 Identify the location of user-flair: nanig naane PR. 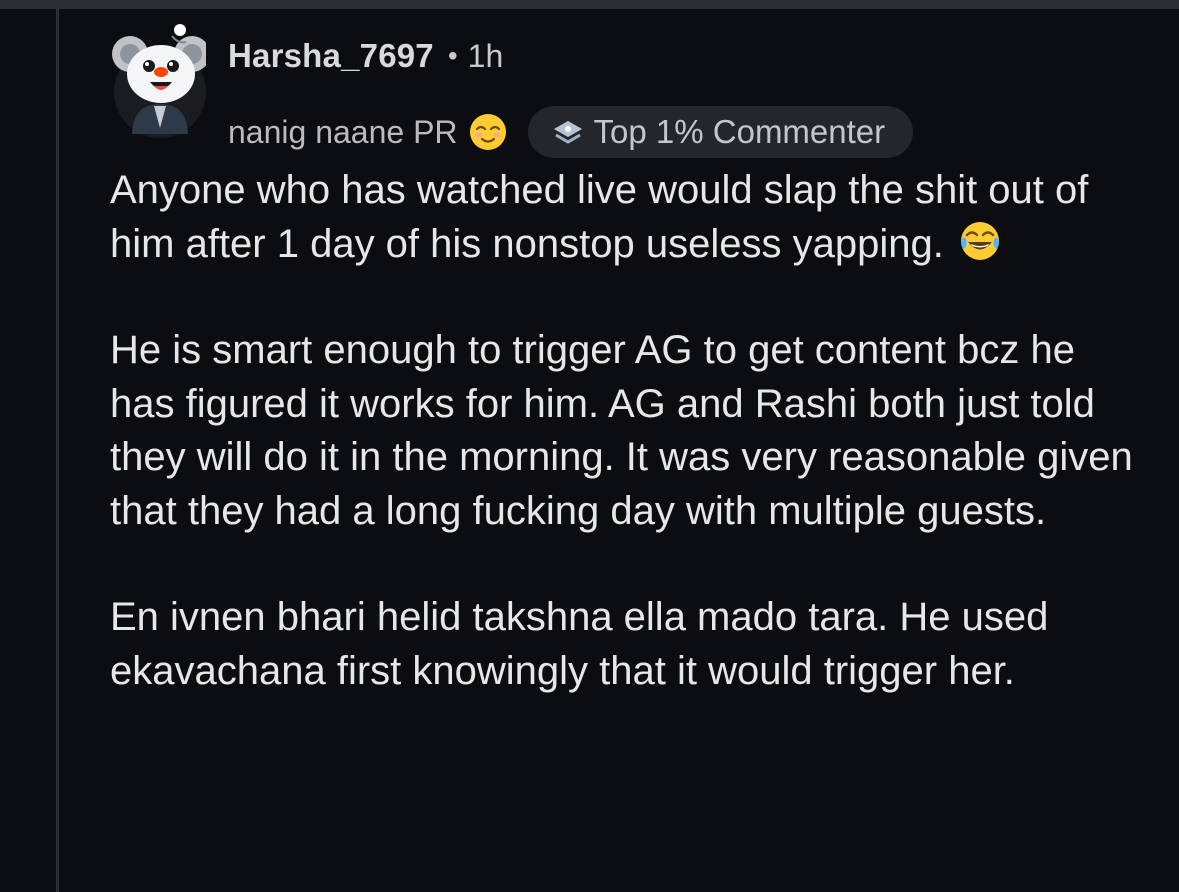
(343, 131).